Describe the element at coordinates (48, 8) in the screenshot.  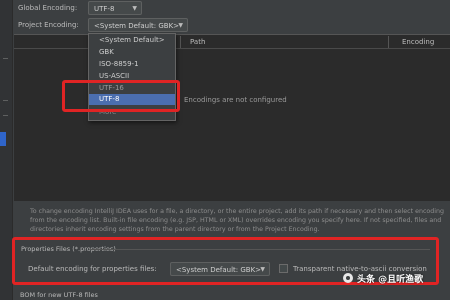
I see `global-encoding-label: Global Encoding:` at that location.